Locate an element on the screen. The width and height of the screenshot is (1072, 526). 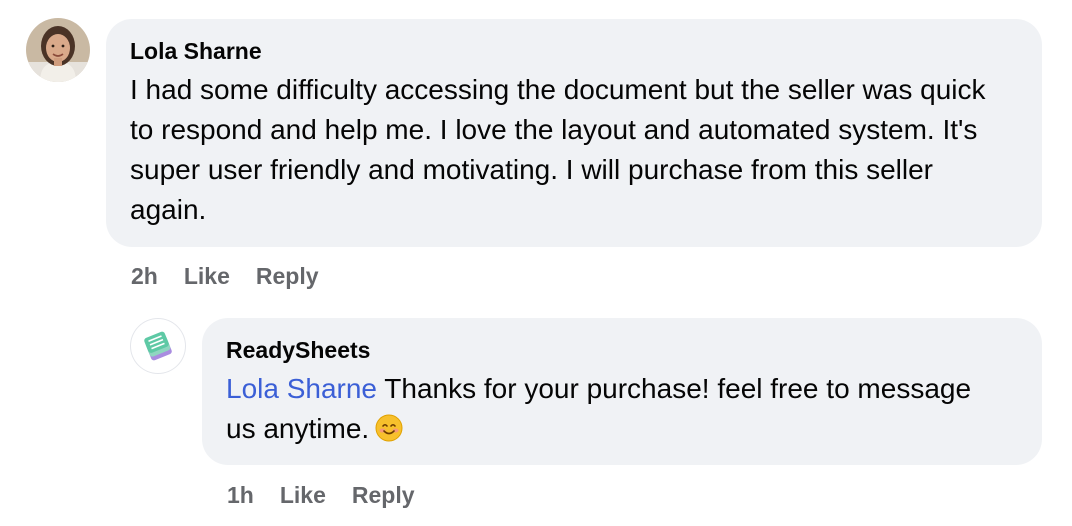
readysheets-logo-icon is located at coordinates (158, 346).